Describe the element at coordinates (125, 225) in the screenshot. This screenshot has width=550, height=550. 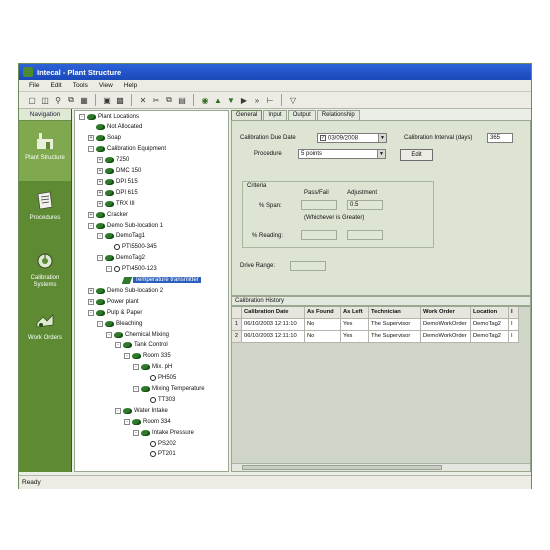
I see `tree-node: - Demo Sub-location 1` at that location.